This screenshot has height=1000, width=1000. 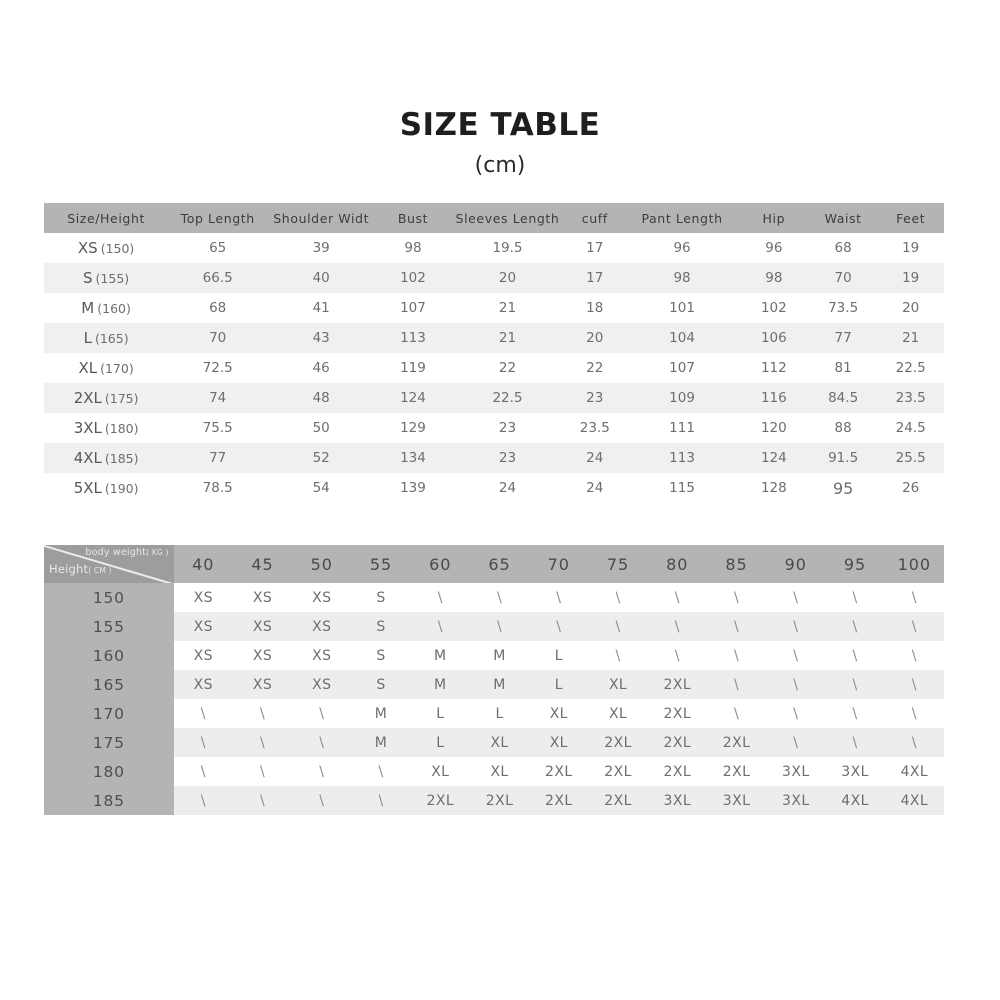 I want to click on table-row: 175 \ \ \ M L XL XL 2XL 2XL 2XL \ \ \, so click(x=494, y=742).